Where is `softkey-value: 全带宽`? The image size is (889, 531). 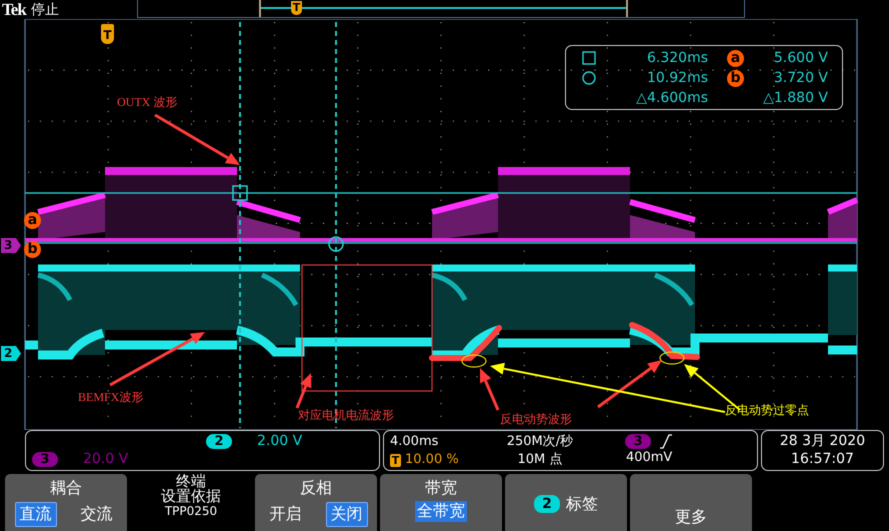 softkey-value: 全带宽 is located at coordinates (441, 511).